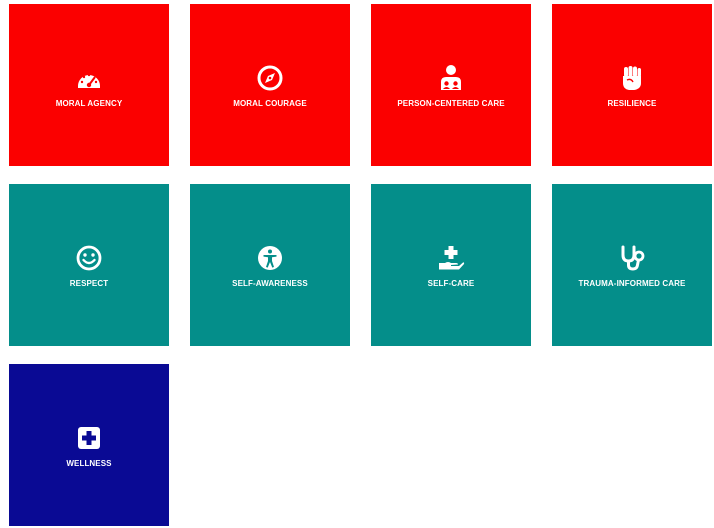 This screenshot has width=714, height=528. I want to click on tile-trauma-informed-care: TRAUMA-INFORMED CARE, so click(632, 265).